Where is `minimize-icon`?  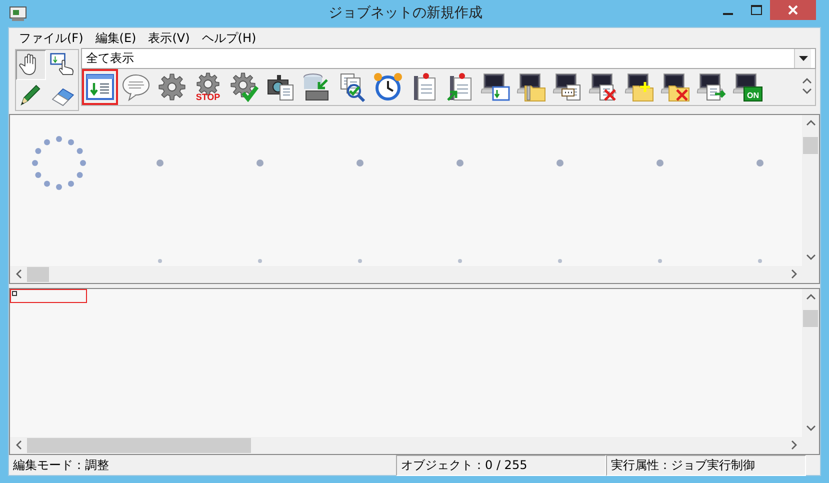
minimize-icon is located at coordinates (728, 13).